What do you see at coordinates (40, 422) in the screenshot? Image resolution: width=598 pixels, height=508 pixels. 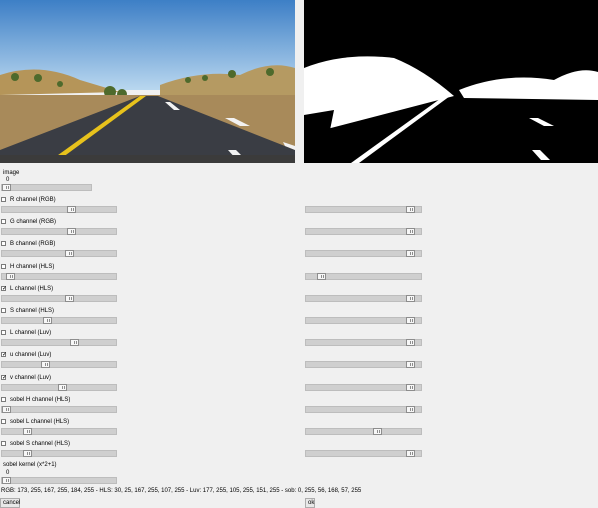 I see `channel-label: sobel L channel (HLS)` at bounding box center [40, 422].